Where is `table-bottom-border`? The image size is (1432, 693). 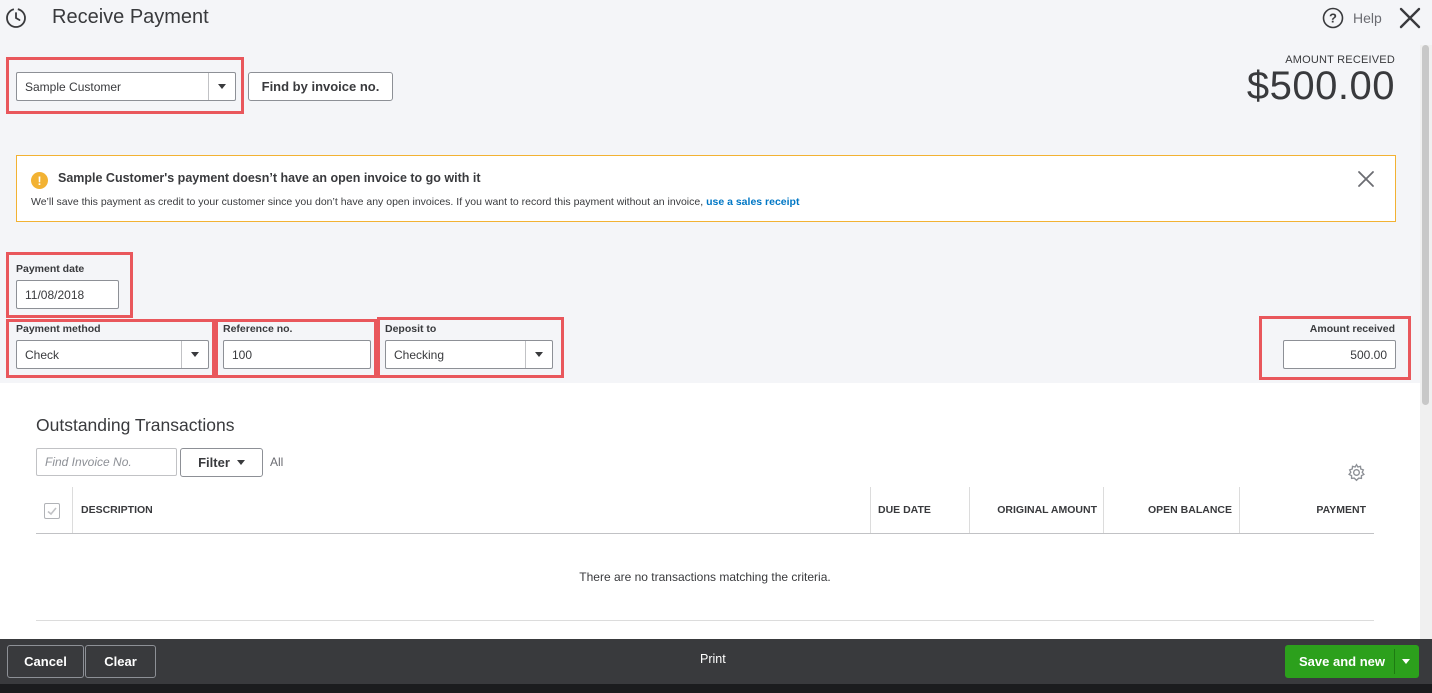 table-bottom-border is located at coordinates (705, 620).